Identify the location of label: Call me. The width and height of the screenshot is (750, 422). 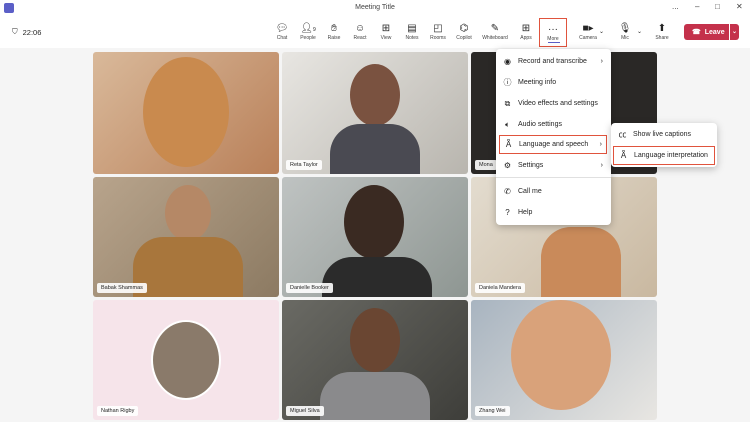
(530, 191).